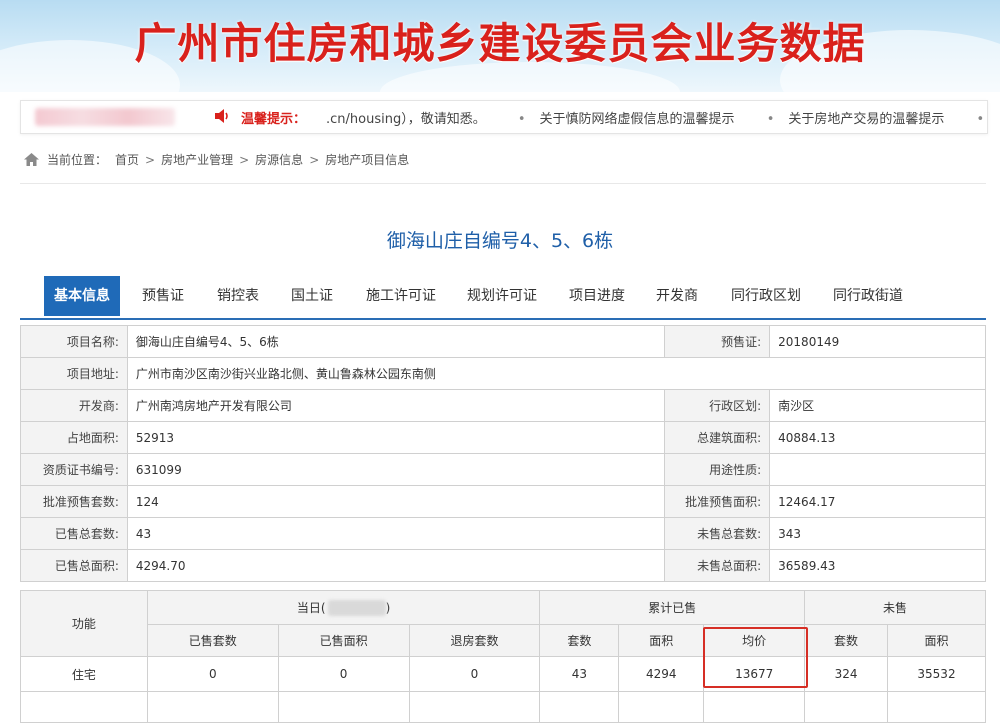 This screenshot has width=1000, height=723. I want to click on tab-developer: 开发商, so click(677, 296).